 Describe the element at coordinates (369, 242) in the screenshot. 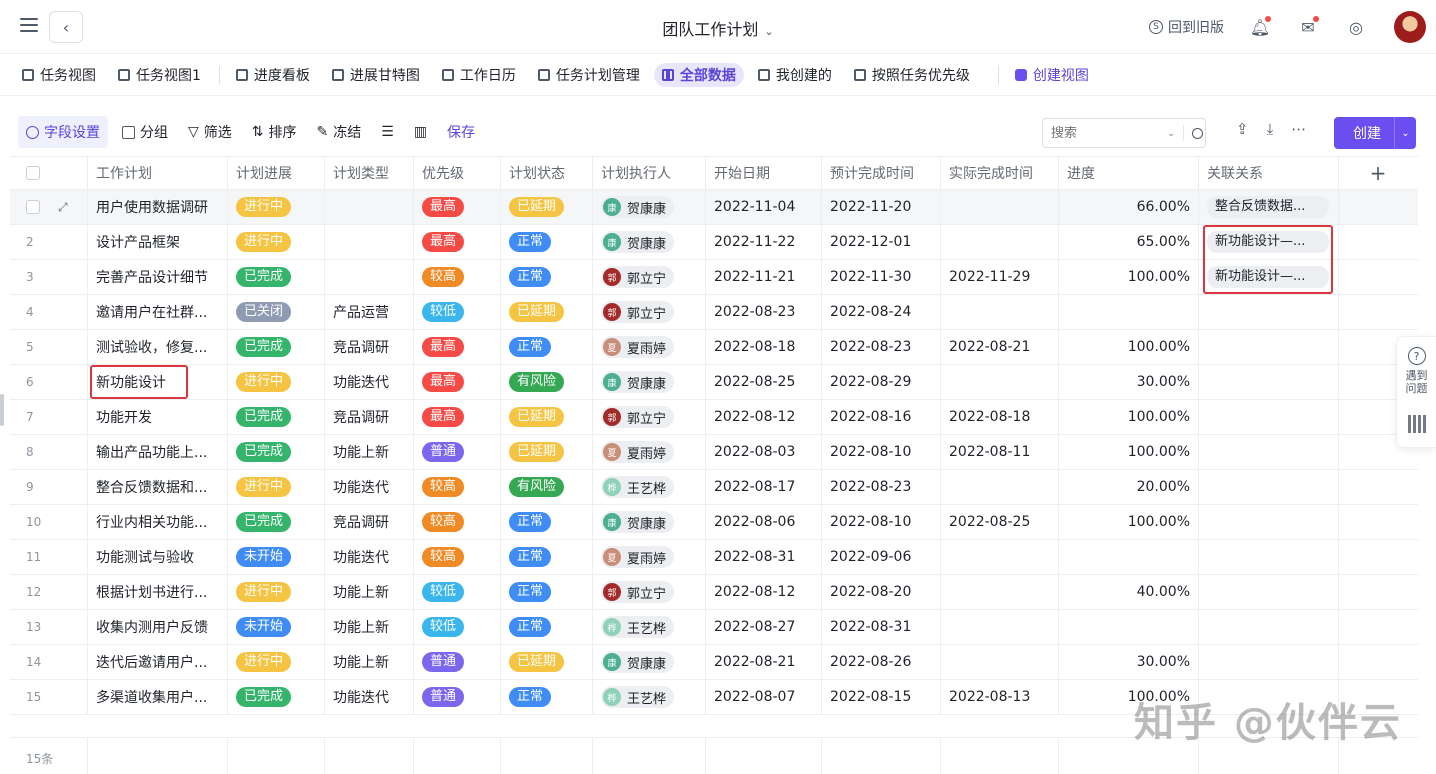

I see `cell-type` at that location.